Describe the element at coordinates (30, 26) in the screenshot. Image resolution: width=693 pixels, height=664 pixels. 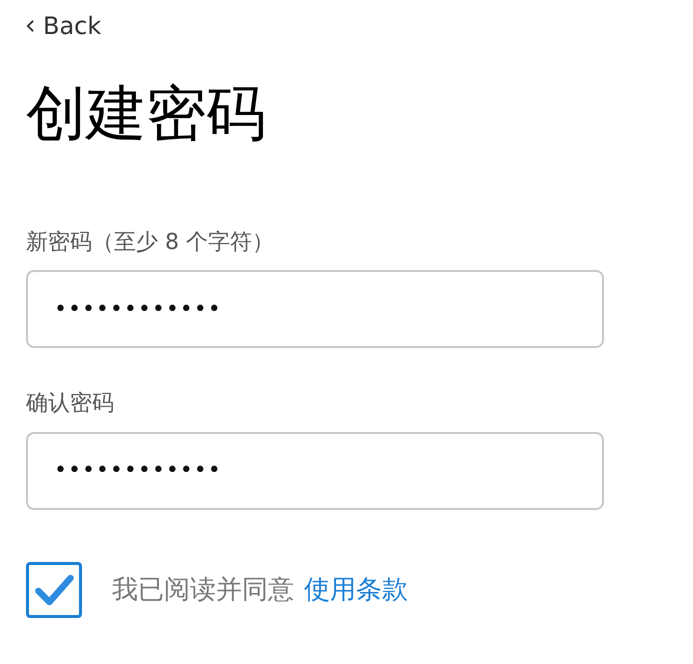
I see `chevron-left-icon` at that location.